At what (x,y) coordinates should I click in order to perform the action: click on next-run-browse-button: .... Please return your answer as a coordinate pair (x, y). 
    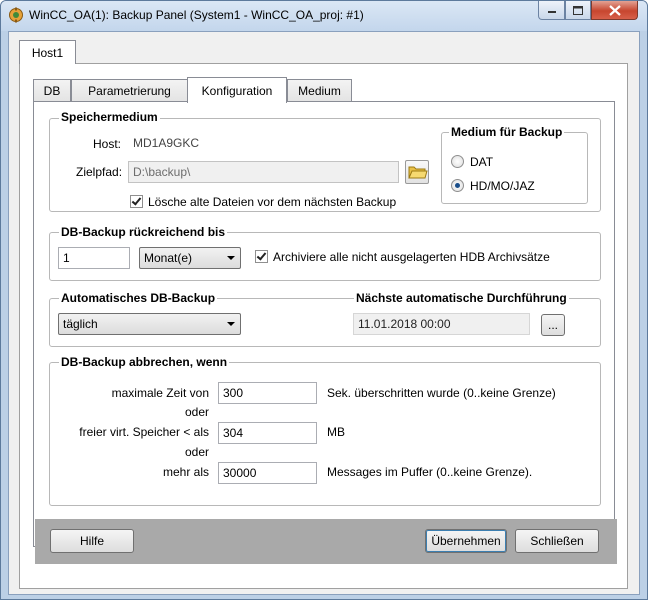
    Looking at the image, I should click on (553, 325).